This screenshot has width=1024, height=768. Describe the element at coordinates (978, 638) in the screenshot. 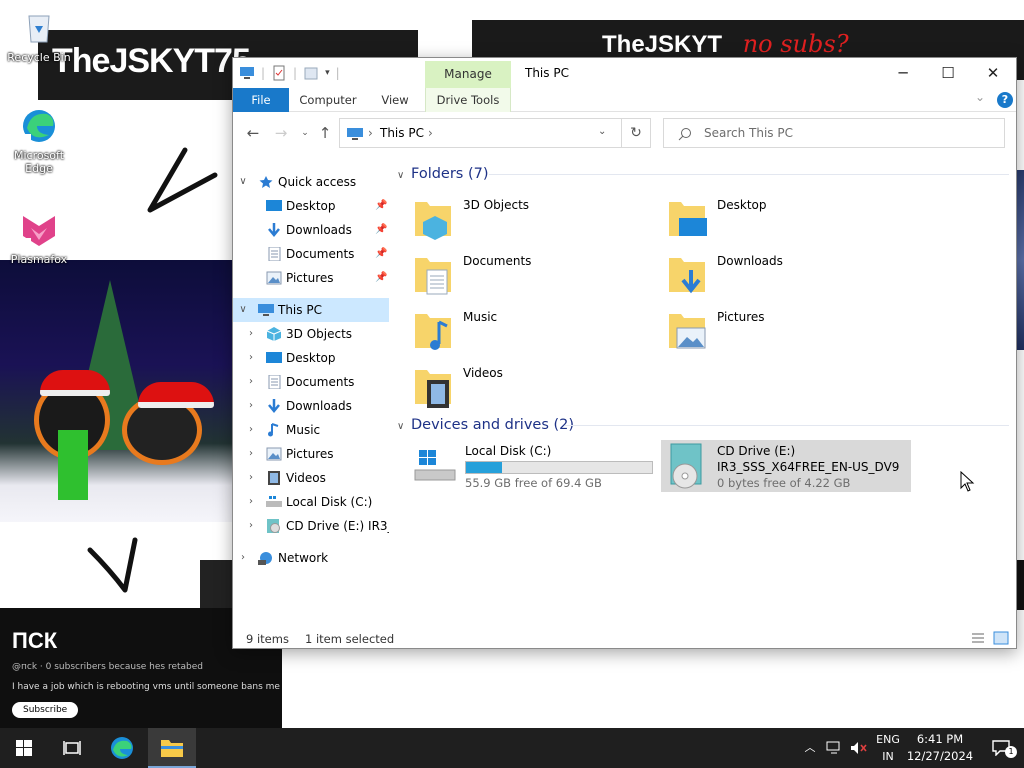

I see `details-view-icon` at that location.